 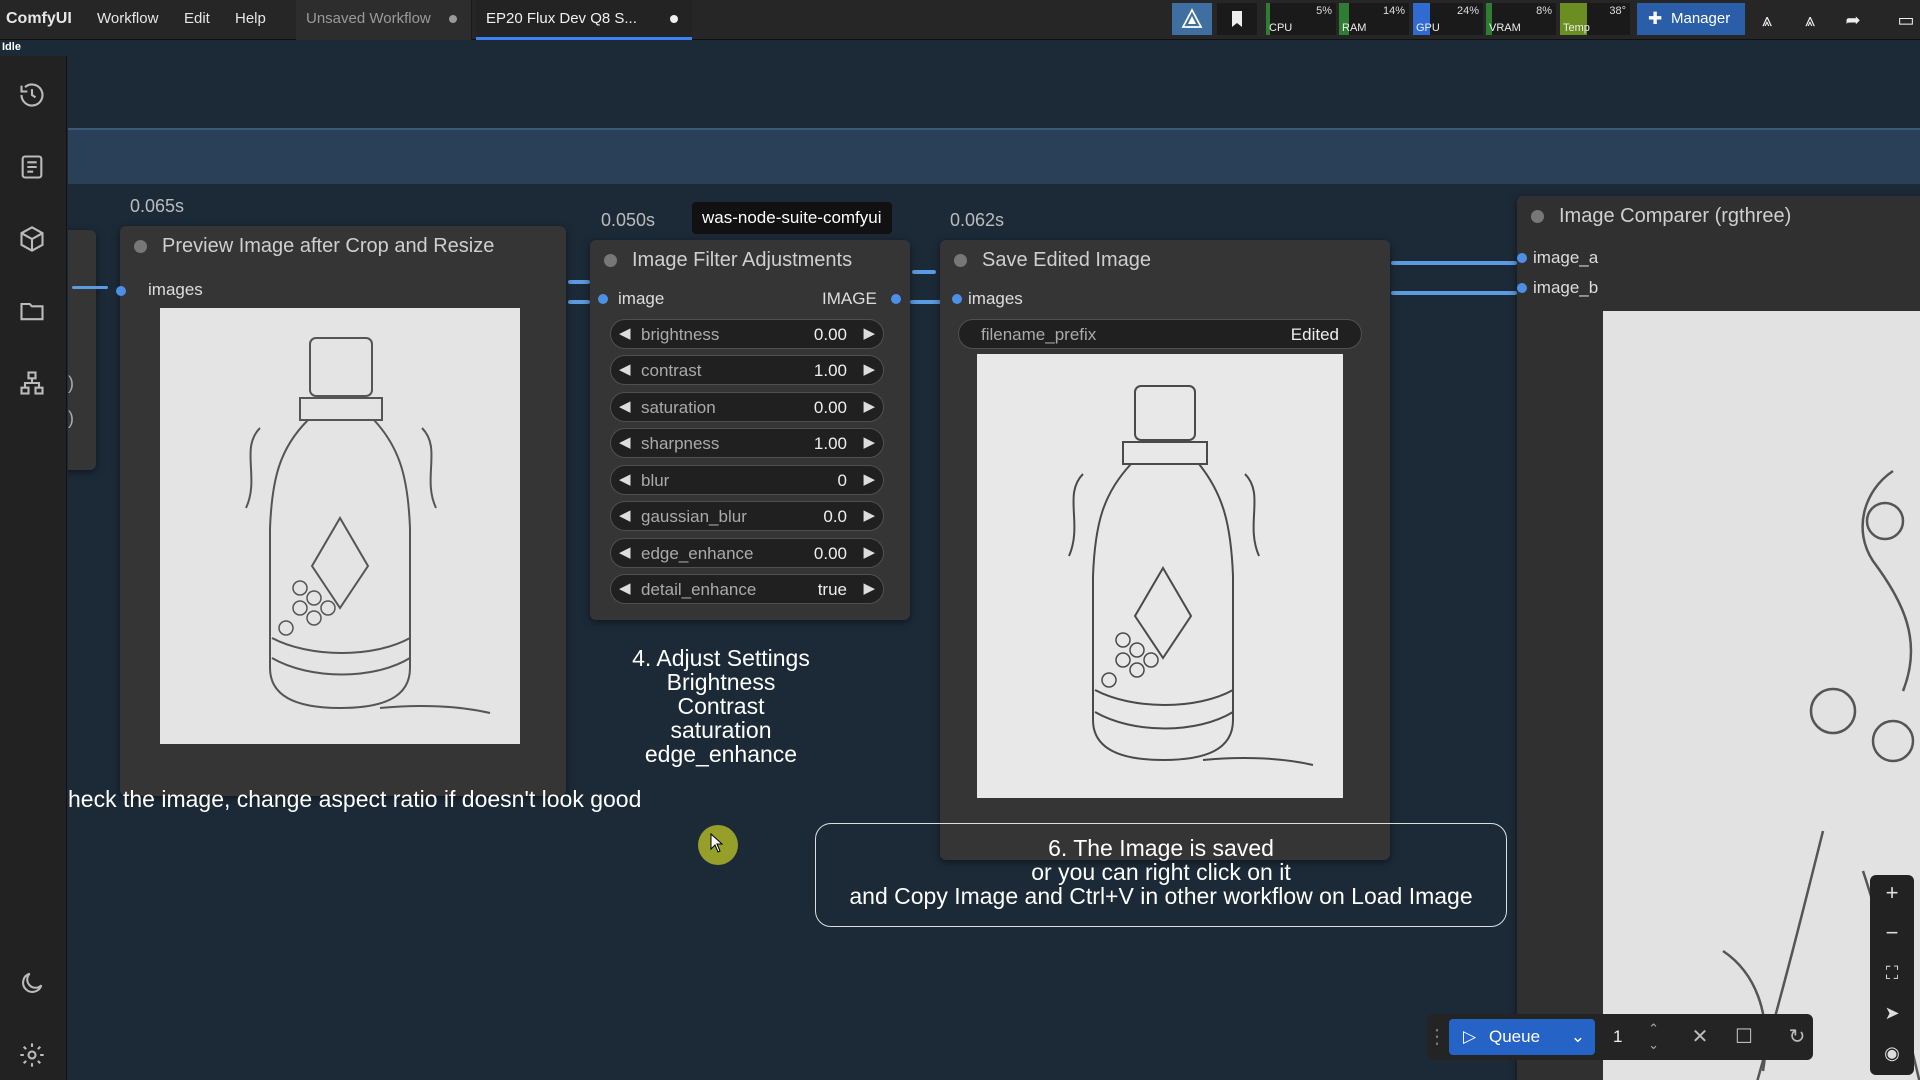 What do you see at coordinates (1892, 1053) in the screenshot?
I see `toggle-visibility-icon: ◉` at bounding box center [1892, 1053].